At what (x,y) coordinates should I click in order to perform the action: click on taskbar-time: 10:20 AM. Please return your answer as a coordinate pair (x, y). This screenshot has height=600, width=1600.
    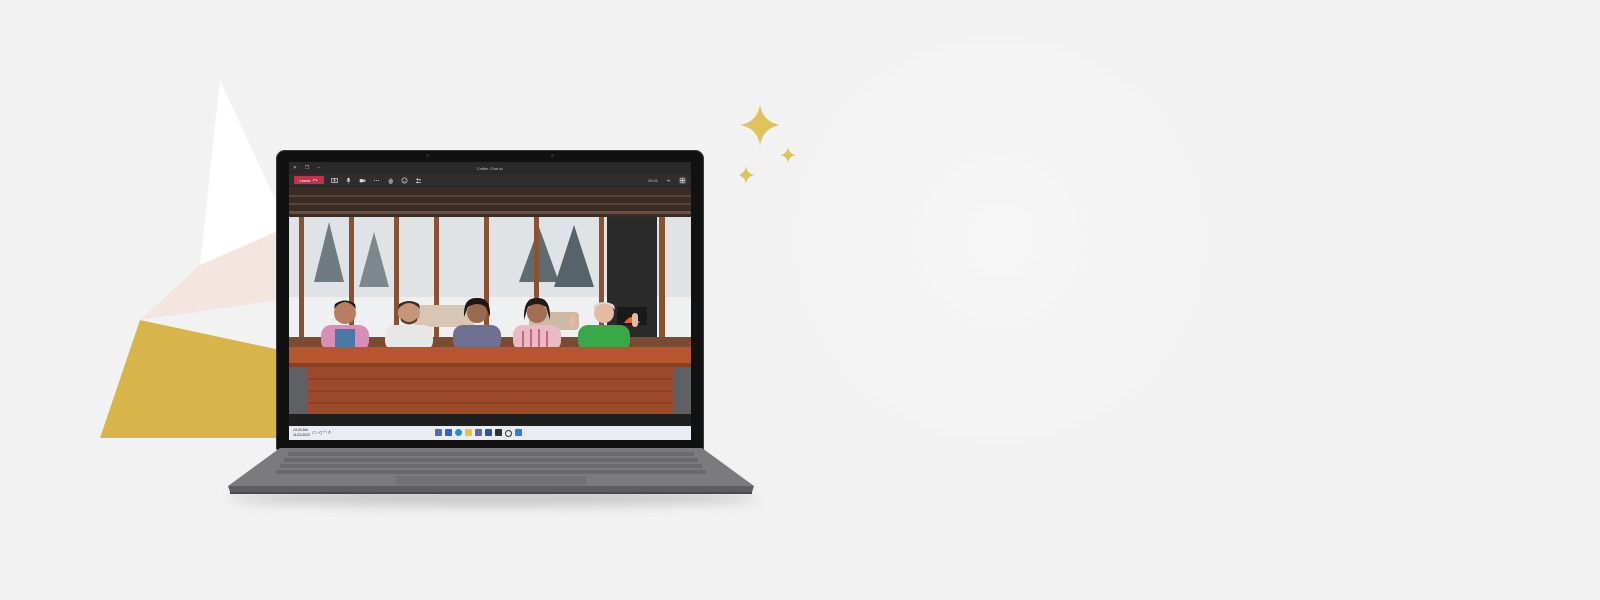
    Looking at the image, I should click on (300, 430).